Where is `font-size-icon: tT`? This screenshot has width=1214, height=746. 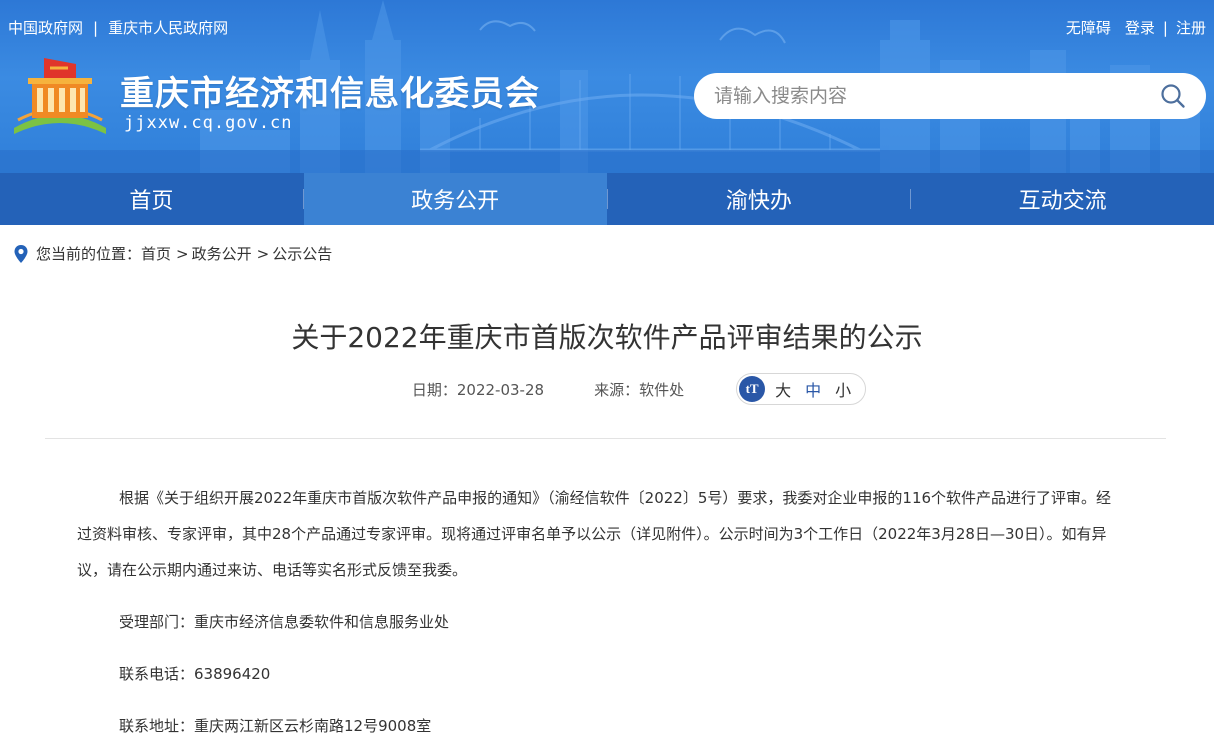 font-size-icon: tT is located at coordinates (752, 389).